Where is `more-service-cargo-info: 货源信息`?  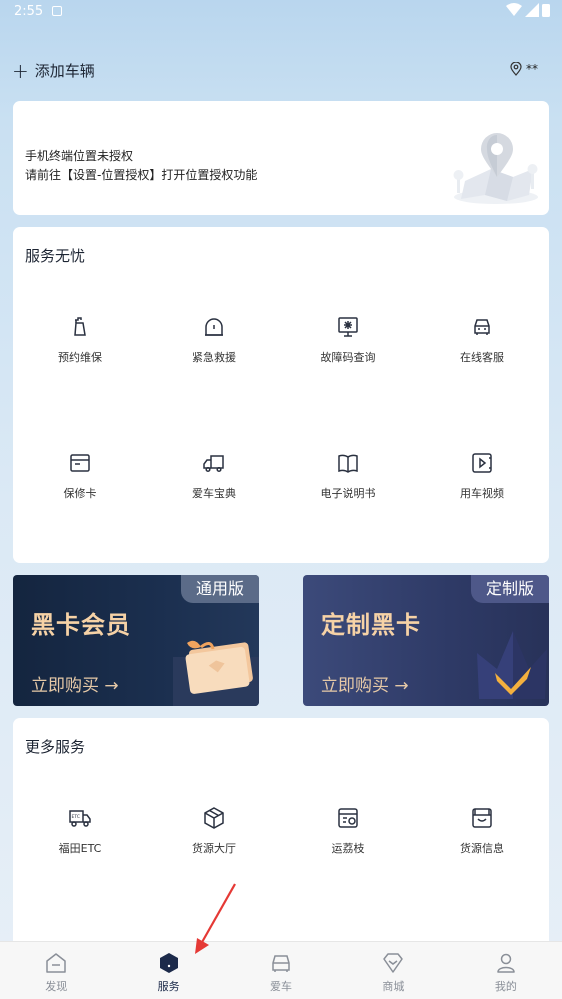 more-service-cargo-info: 货源信息 is located at coordinates (482, 874).